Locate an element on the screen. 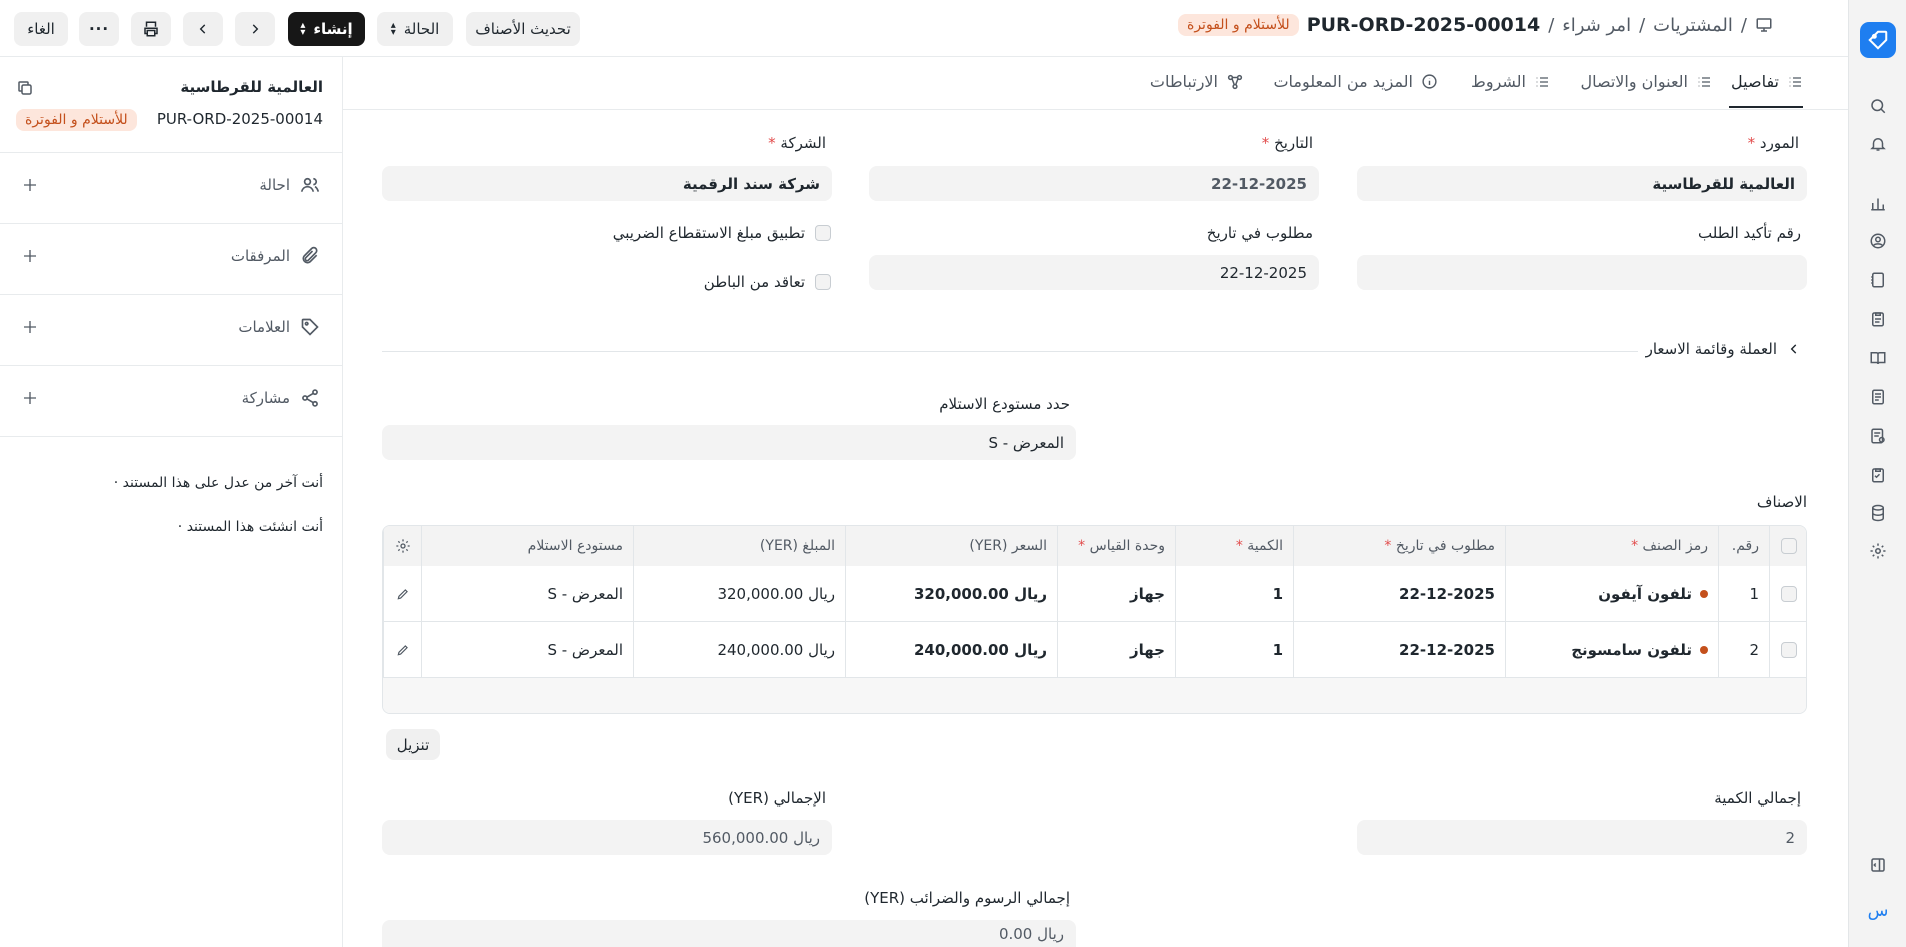 This screenshot has width=1906, height=947. download-button: تنزيل is located at coordinates (413, 744).